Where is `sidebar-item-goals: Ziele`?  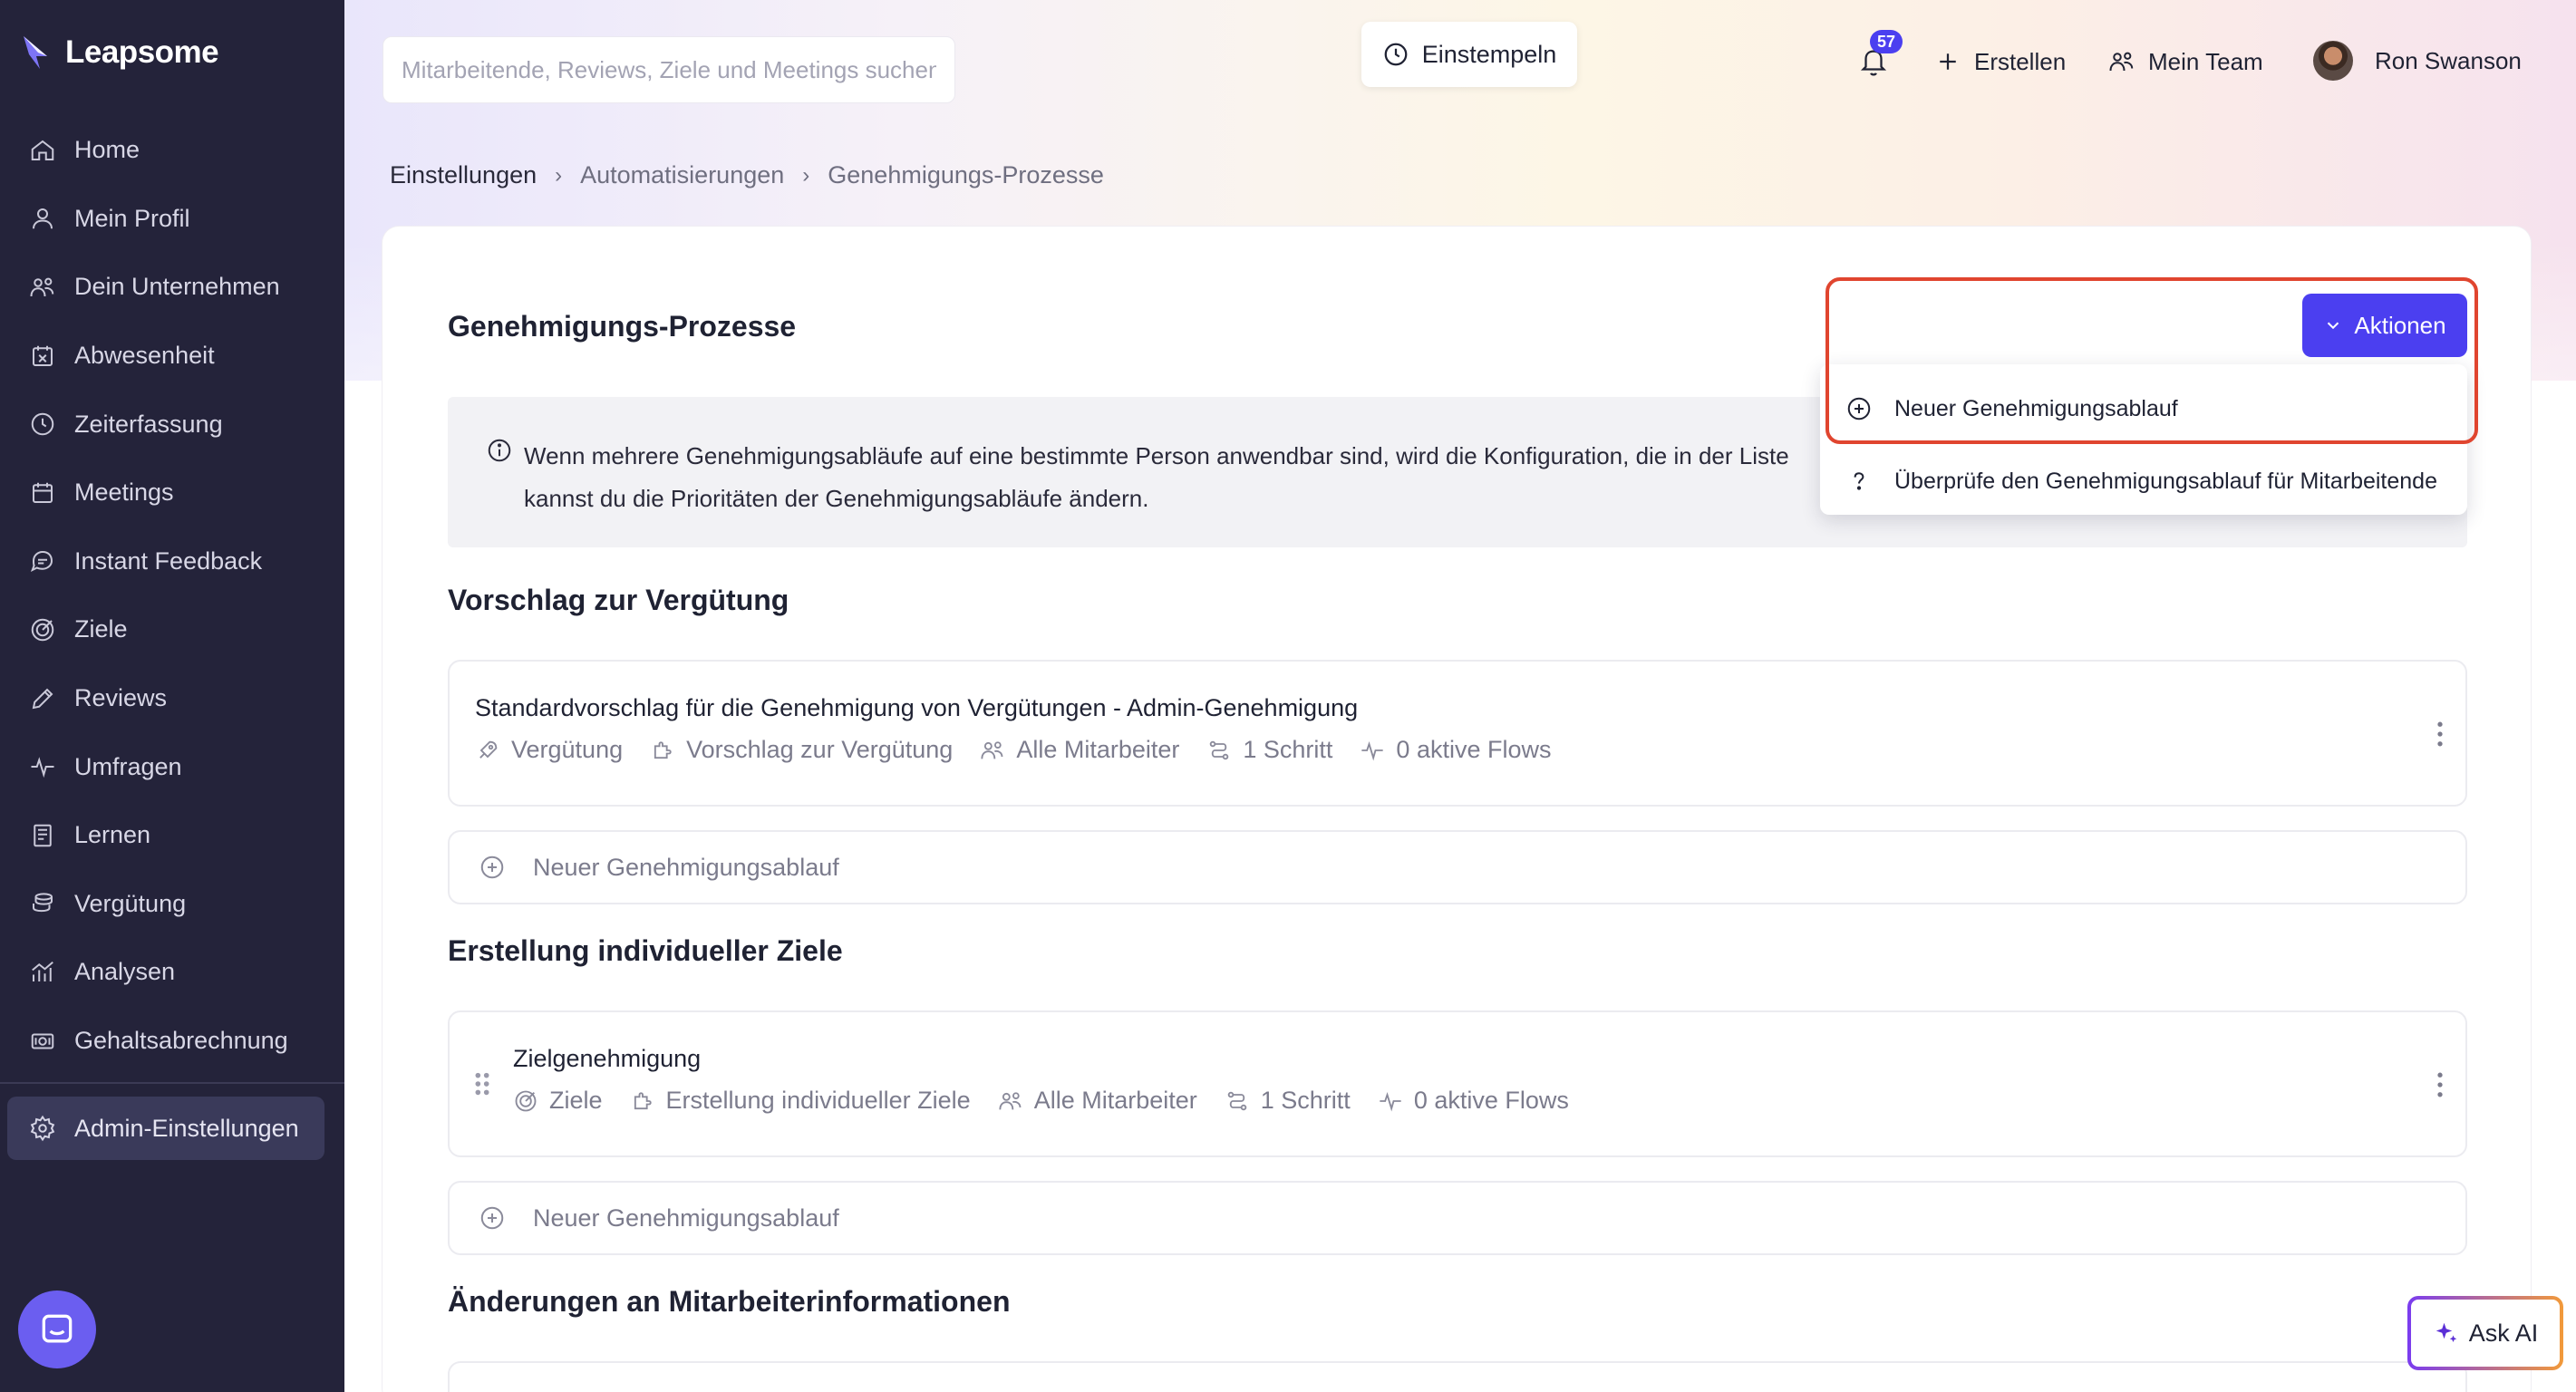
sidebar-item-goals: Ziele is located at coordinates (172, 629).